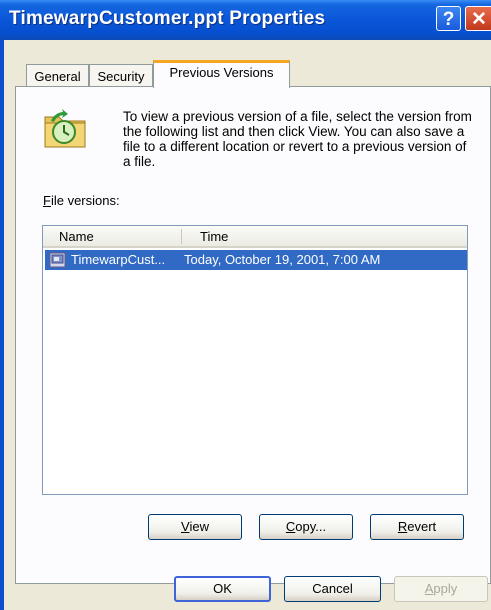  What do you see at coordinates (76, 236) in the screenshot?
I see `column-header-name: Name` at bounding box center [76, 236].